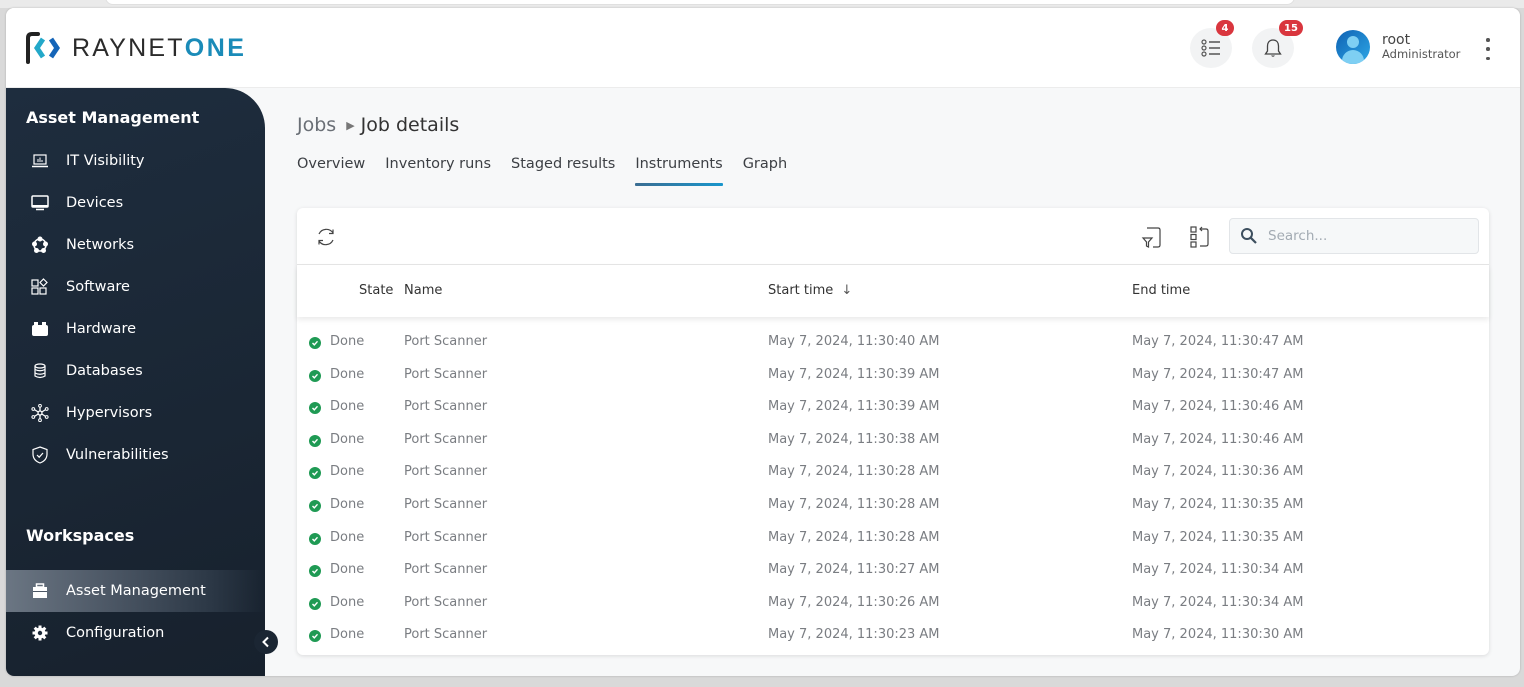 This screenshot has width=1524, height=687. I want to click on tasks-button: 4, so click(1212, 44).